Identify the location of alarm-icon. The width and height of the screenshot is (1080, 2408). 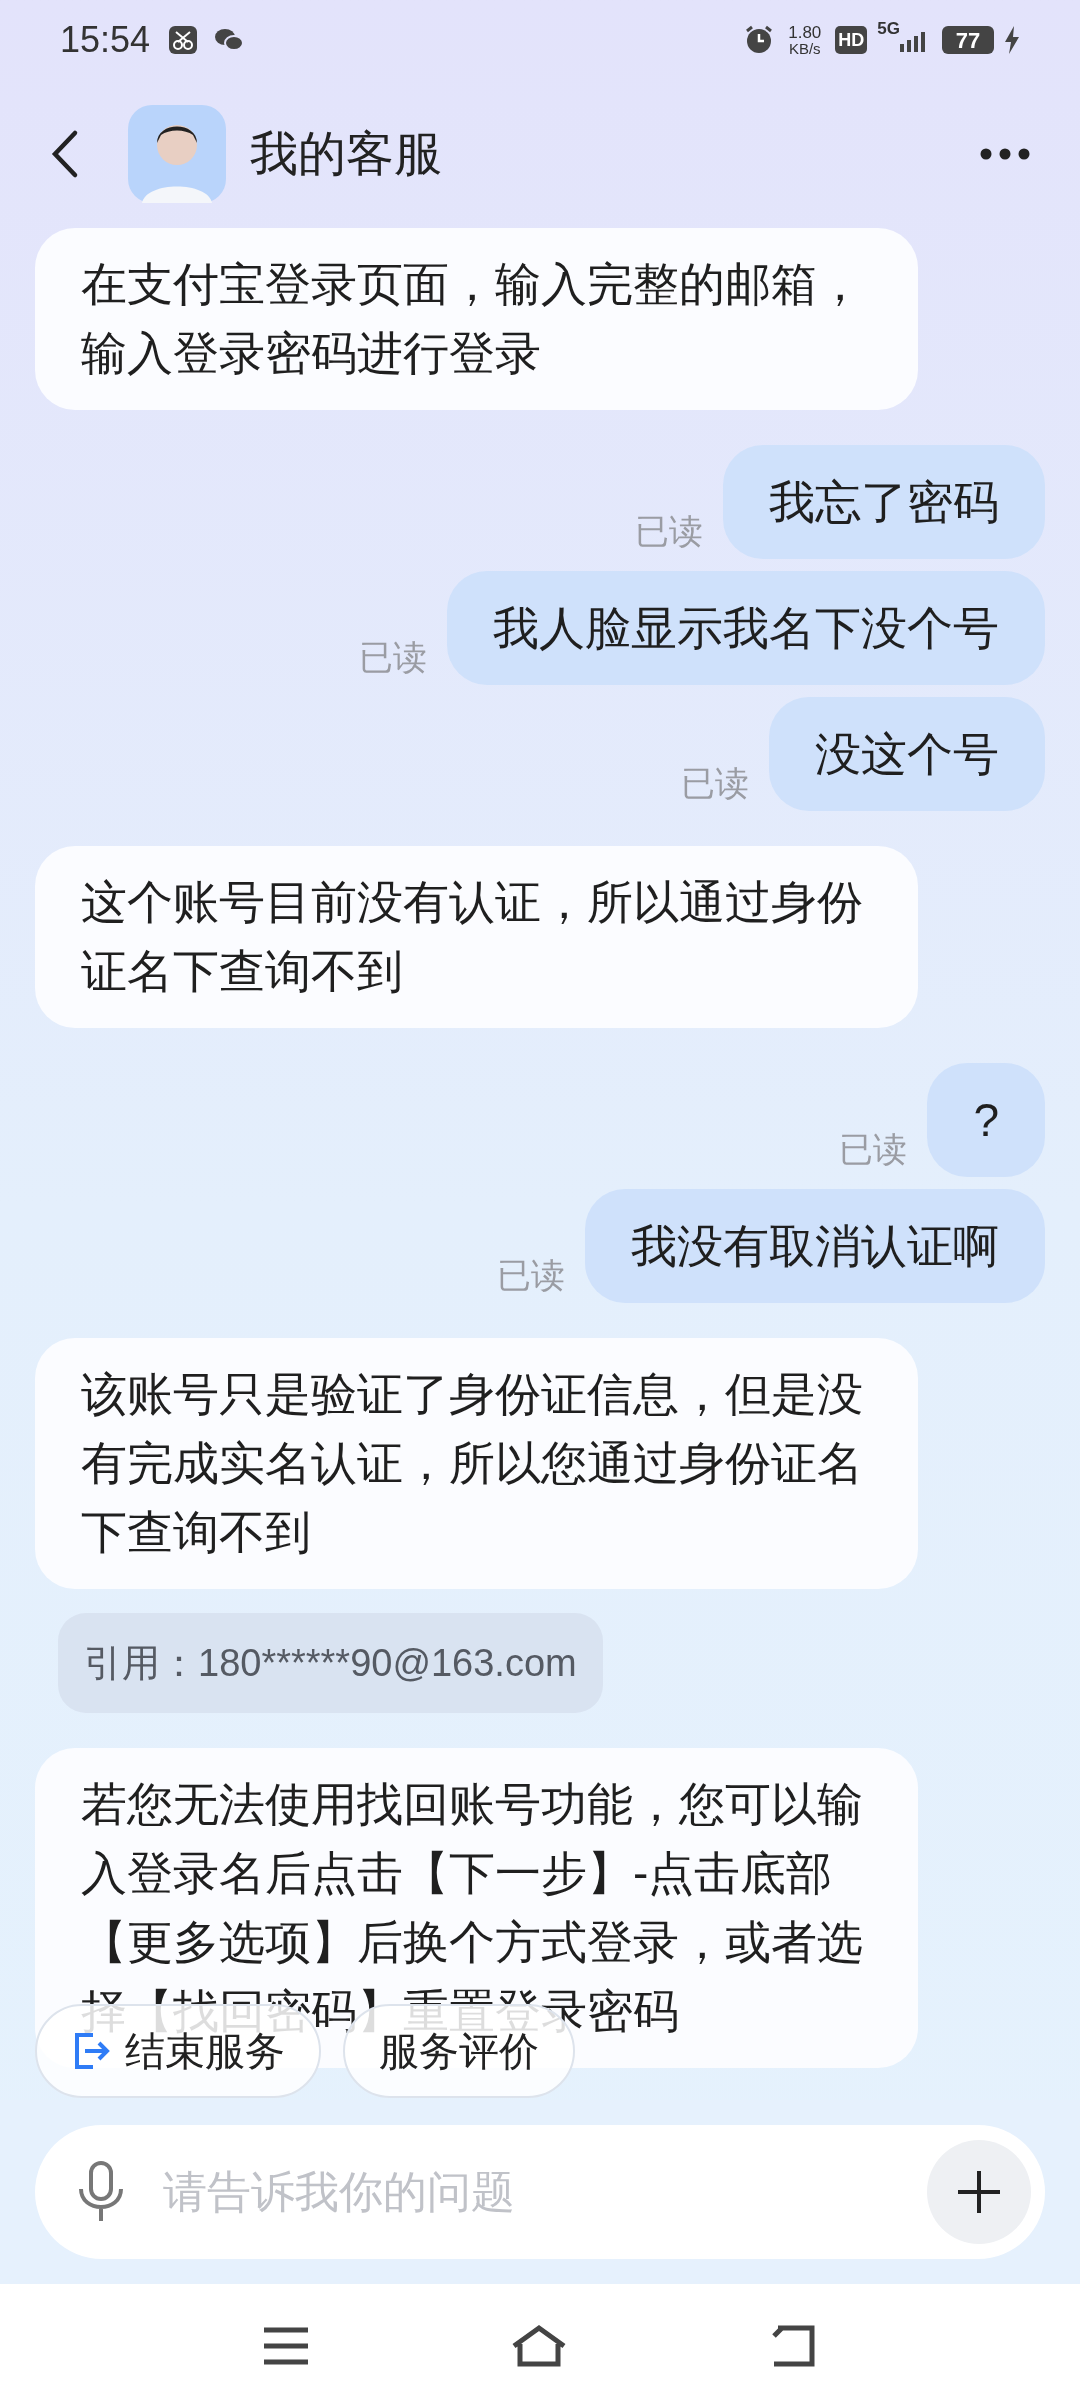
(759, 40).